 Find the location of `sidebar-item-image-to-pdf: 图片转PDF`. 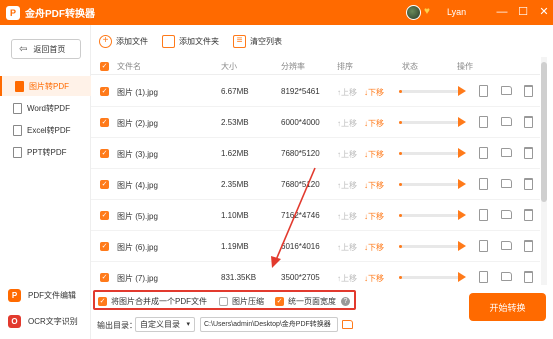

sidebar-item-image-to-pdf: 图片转PDF is located at coordinates (45, 86).